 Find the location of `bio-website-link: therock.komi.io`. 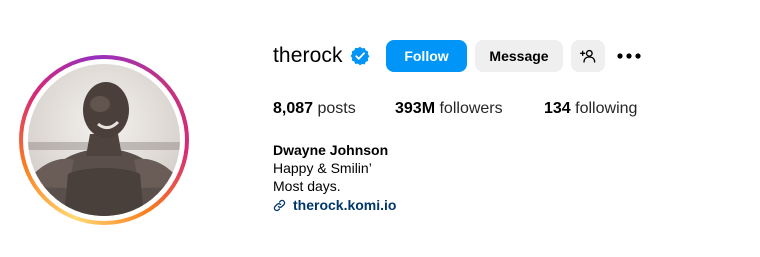

bio-website-link: therock.komi.io is located at coordinates (334, 205).